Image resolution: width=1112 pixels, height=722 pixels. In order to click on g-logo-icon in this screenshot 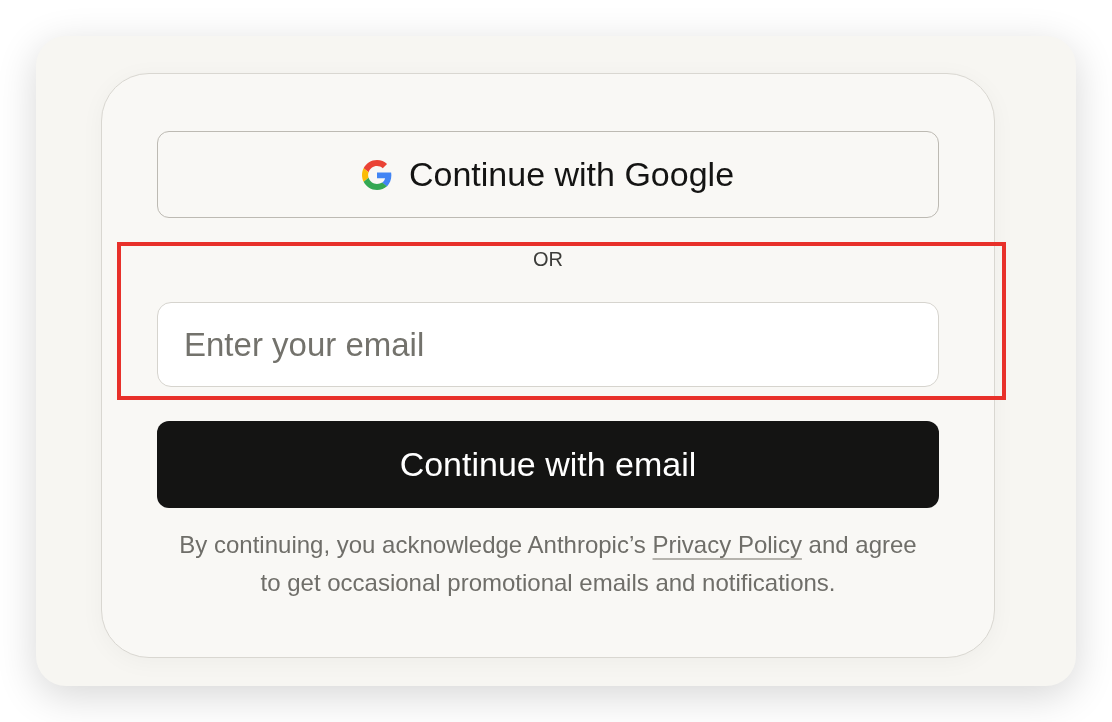, I will do `click(376, 174)`.